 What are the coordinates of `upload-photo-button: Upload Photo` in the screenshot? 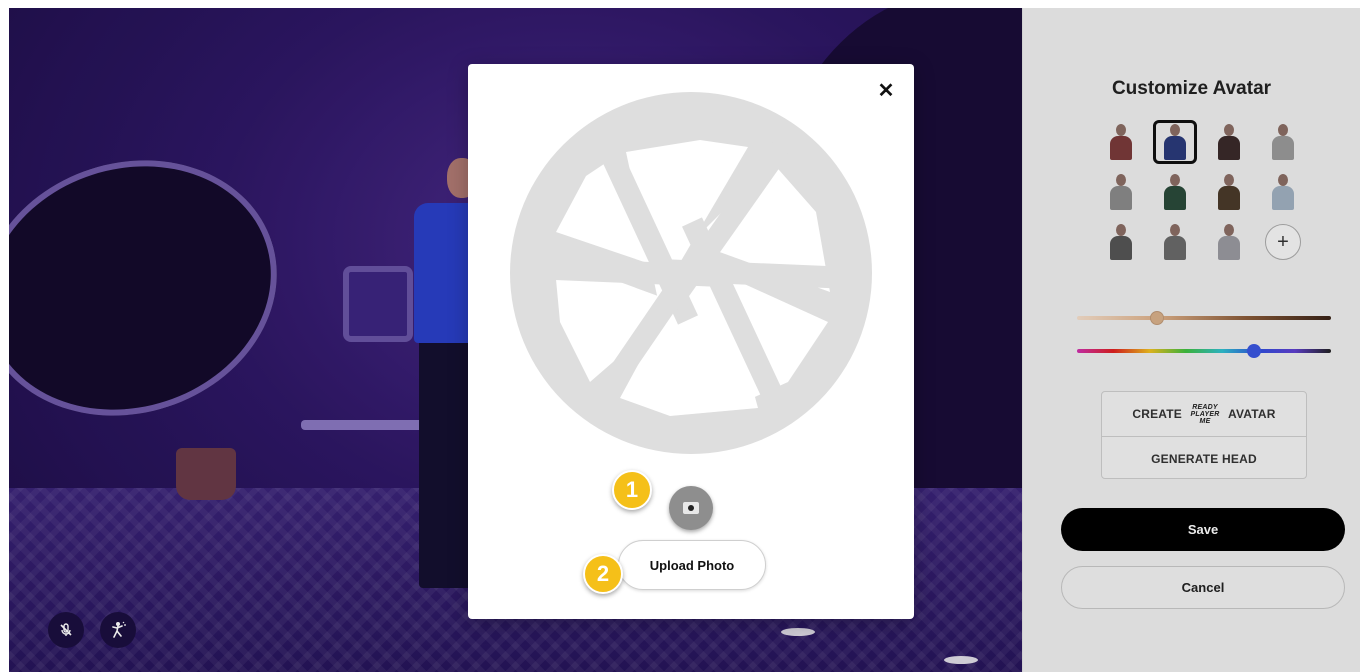 It's located at (692, 565).